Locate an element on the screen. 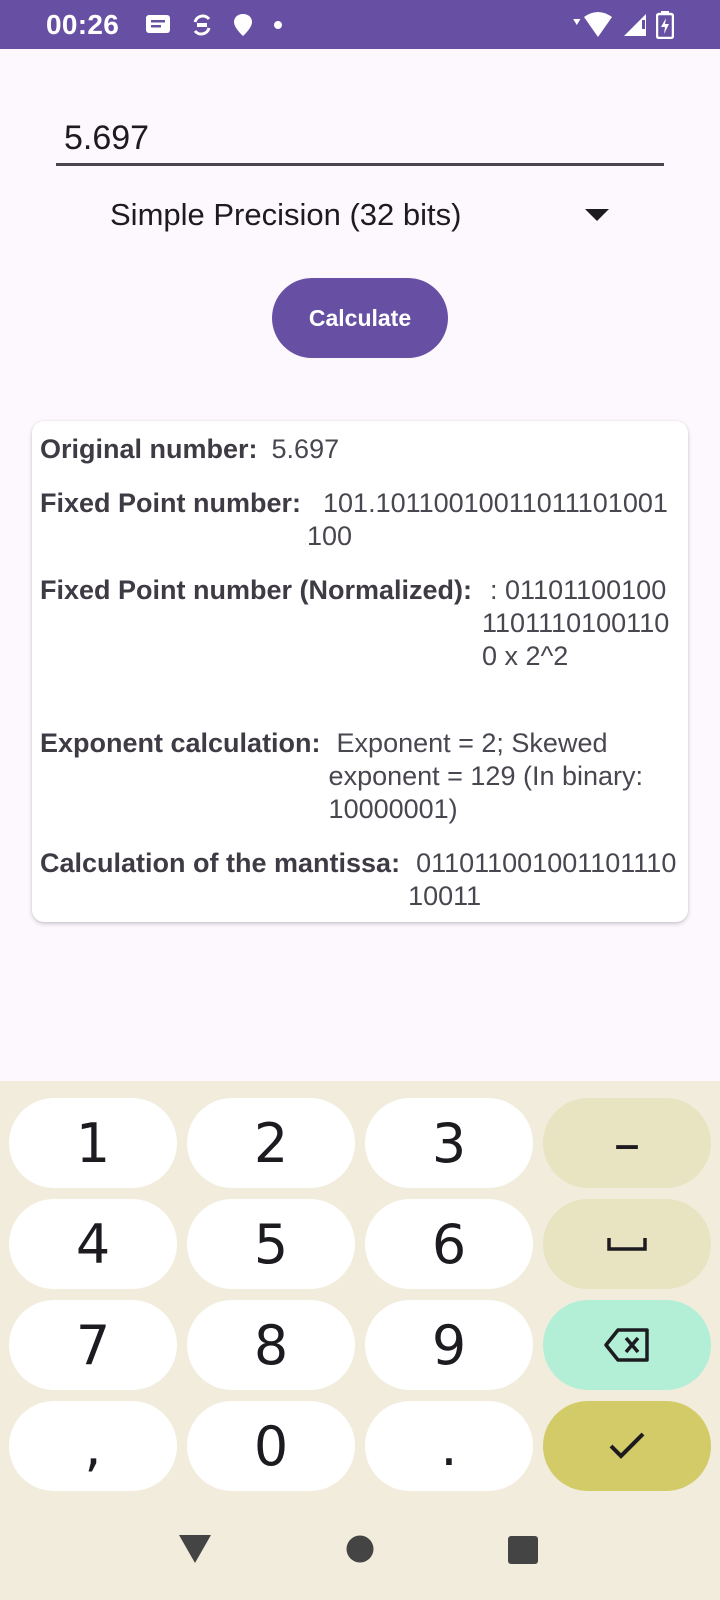 The height and width of the screenshot is (1600, 720). number-input is located at coordinates (360, 137).